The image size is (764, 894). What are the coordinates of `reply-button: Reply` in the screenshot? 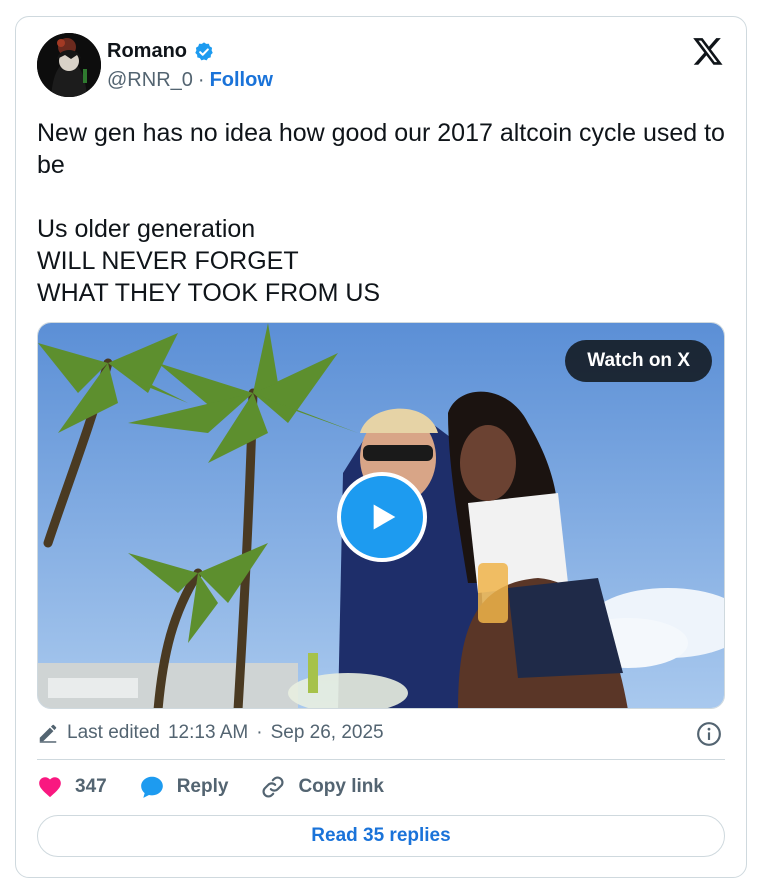 It's located at (184, 787).